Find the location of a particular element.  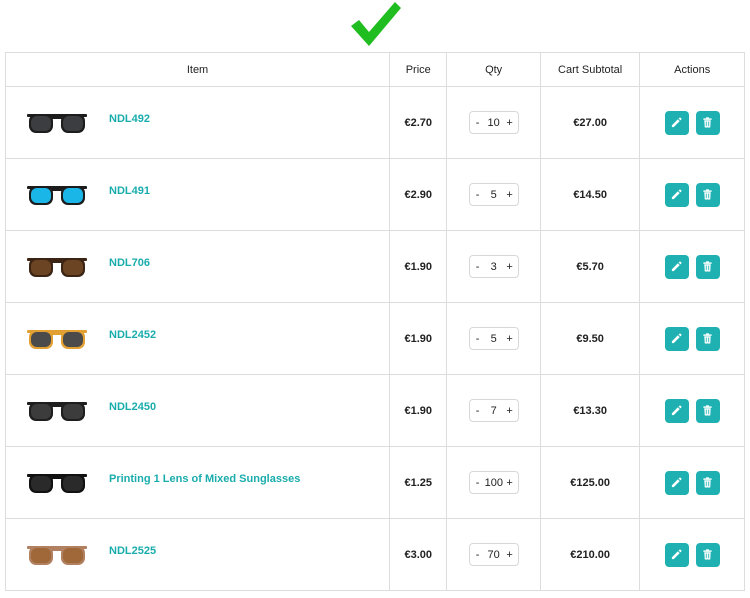

table-header-row: Item Price Qty Cart Subtotal Actions is located at coordinates (374, 69).